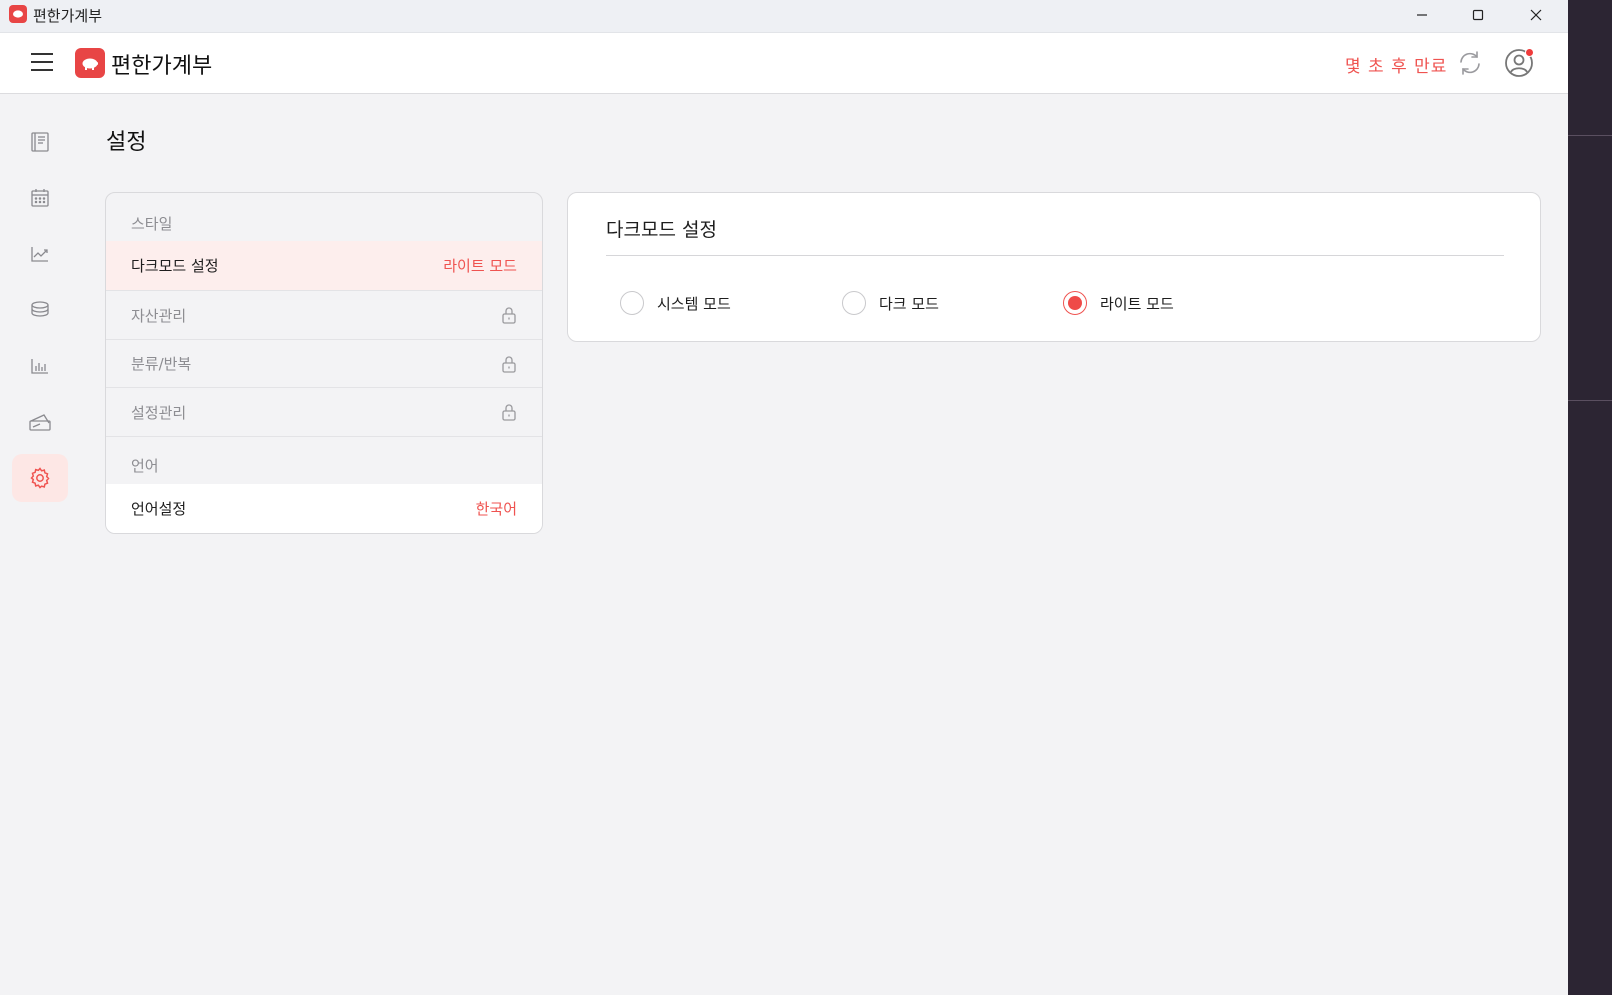 The image size is (1612, 995). What do you see at coordinates (661, 230) in the screenshot?
I see `card-title: 다크모드 설정` at bounding box center [661, 230].